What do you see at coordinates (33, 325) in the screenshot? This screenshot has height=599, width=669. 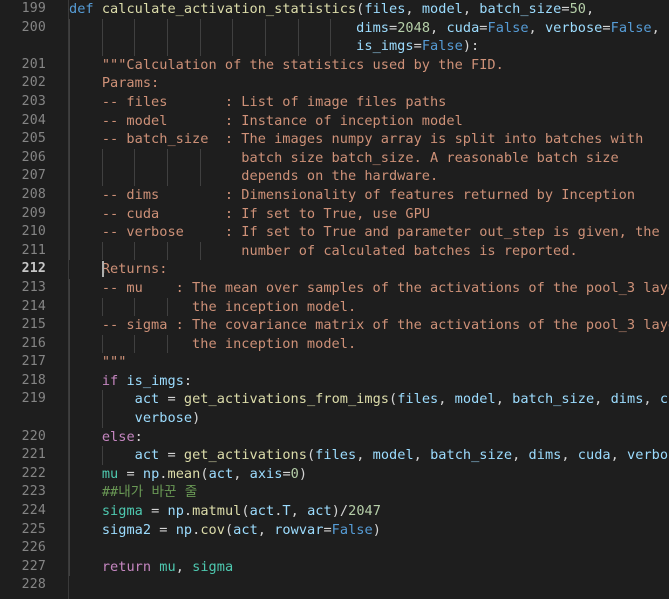 I see `line-number: 215` at bounding box center [33, 325].